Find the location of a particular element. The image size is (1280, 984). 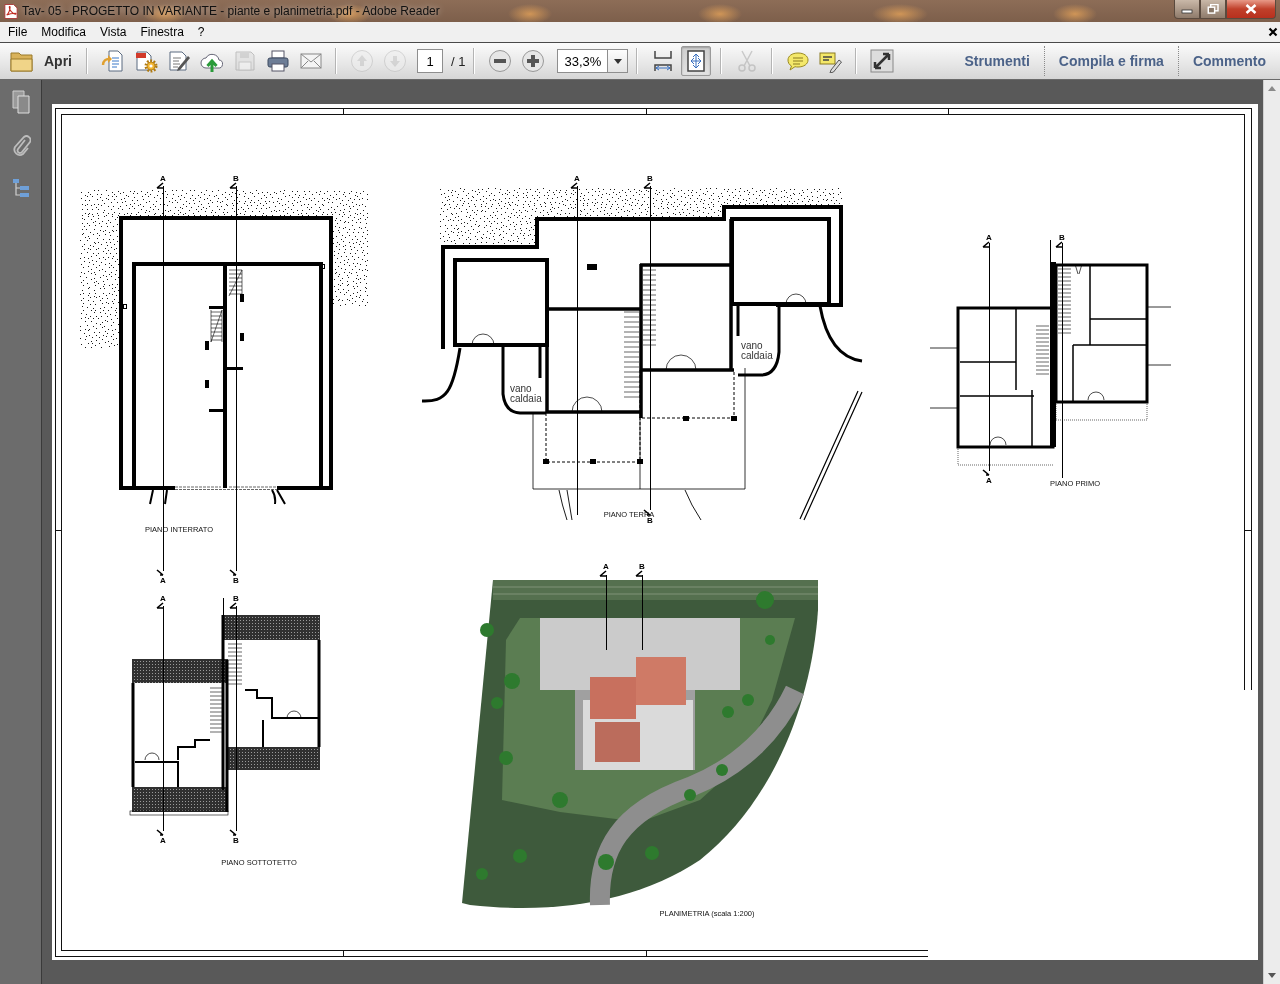

caret-icon is located at coordinates (617, 61).